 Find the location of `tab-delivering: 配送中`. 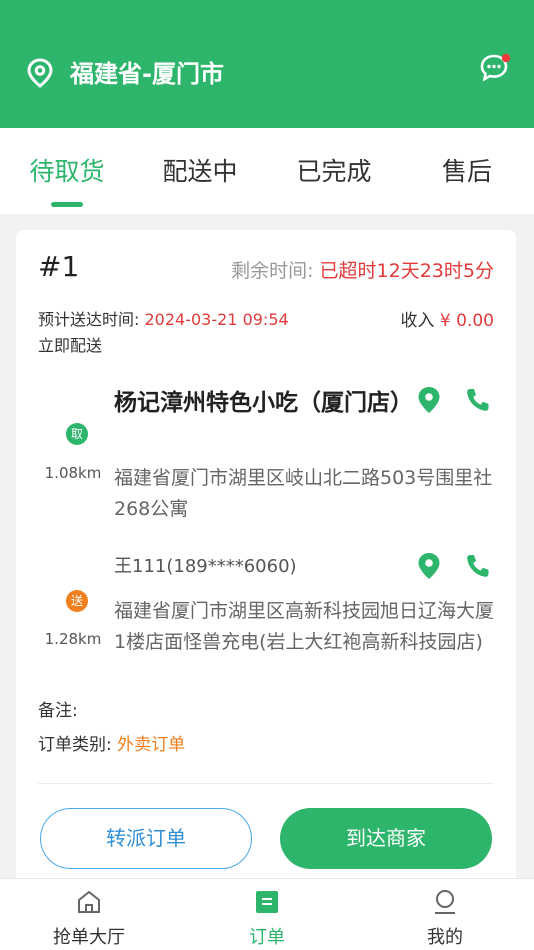

tab-delivering: 配送中 is located at coordinates (200, 172).